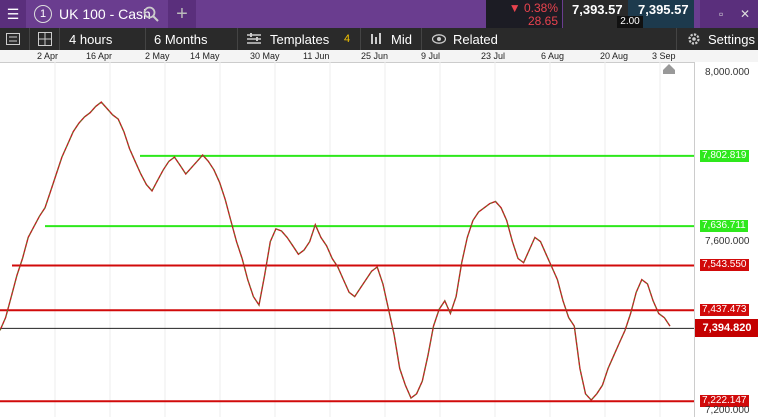 The image size is (758, 417). Describe the element at coordinates (265, 56) in the screenshot. I see `date-label: 30 May` at that location.